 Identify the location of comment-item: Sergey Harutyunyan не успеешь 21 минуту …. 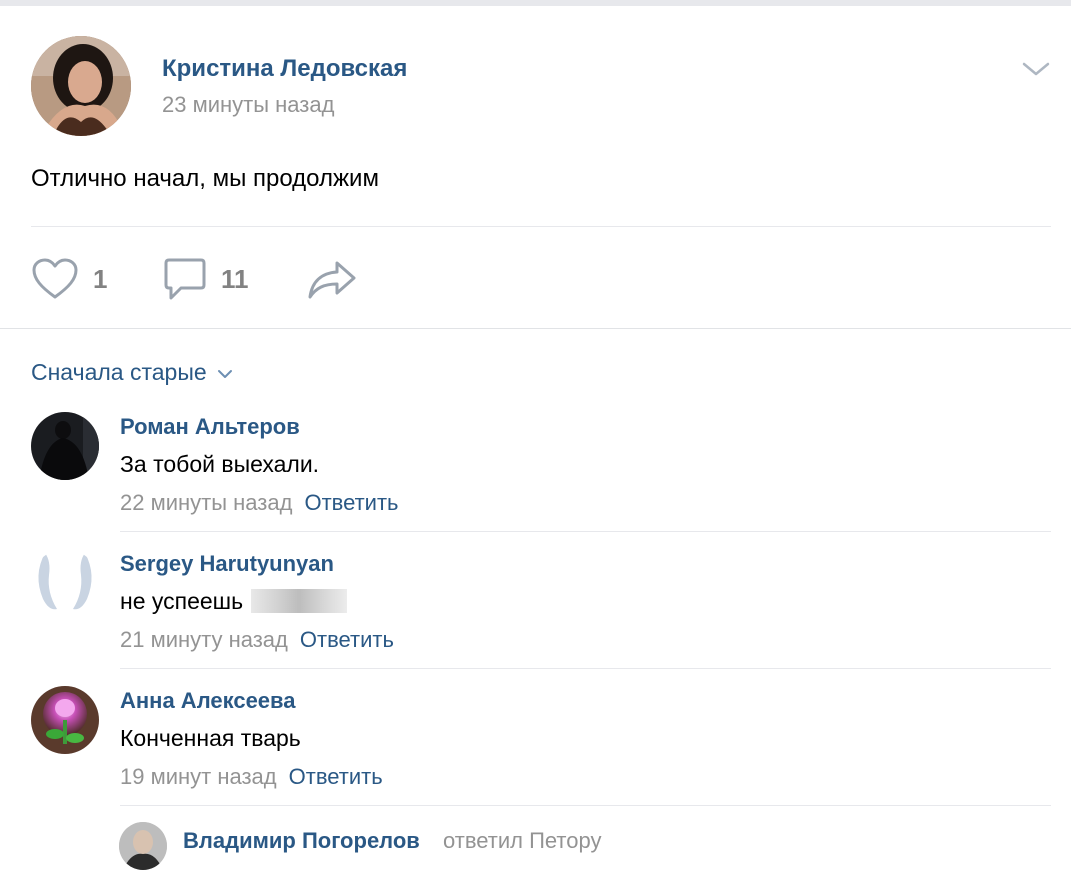
(541, 609).